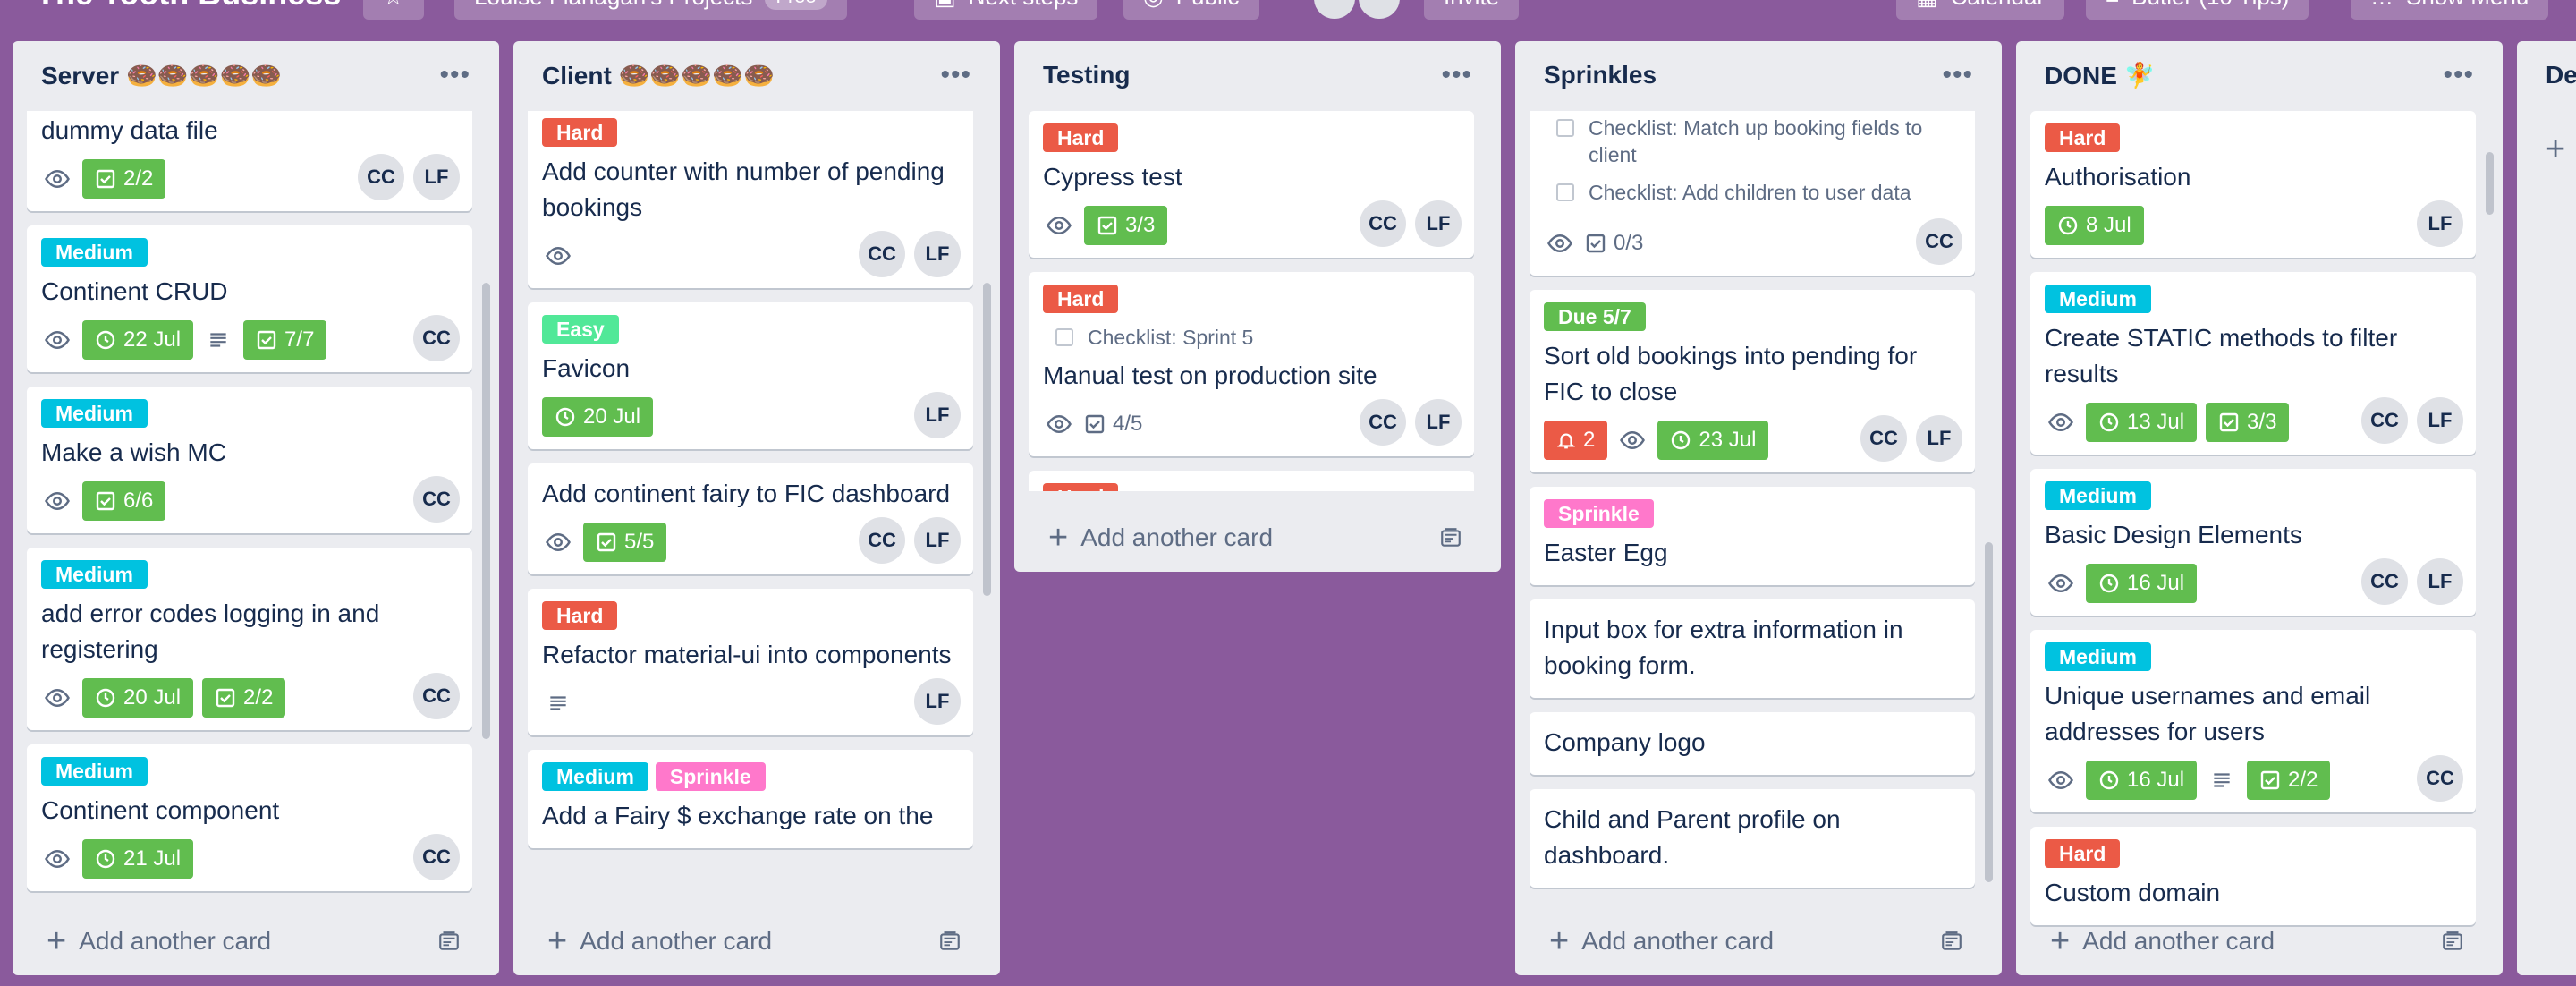 The width and height of the screenshot is (2576, 986). Describe the element at coordinates (2450, 10) in the screenshot. I see `show-menu-button: …Show Menu` at that location.